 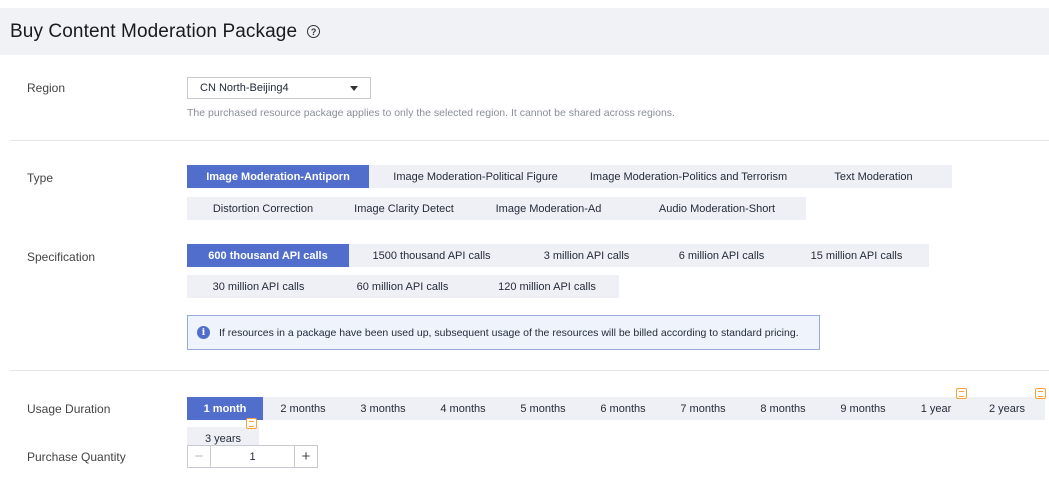 I want to click on duration-option-7-months: 7 months, so click(x=703, y=408).